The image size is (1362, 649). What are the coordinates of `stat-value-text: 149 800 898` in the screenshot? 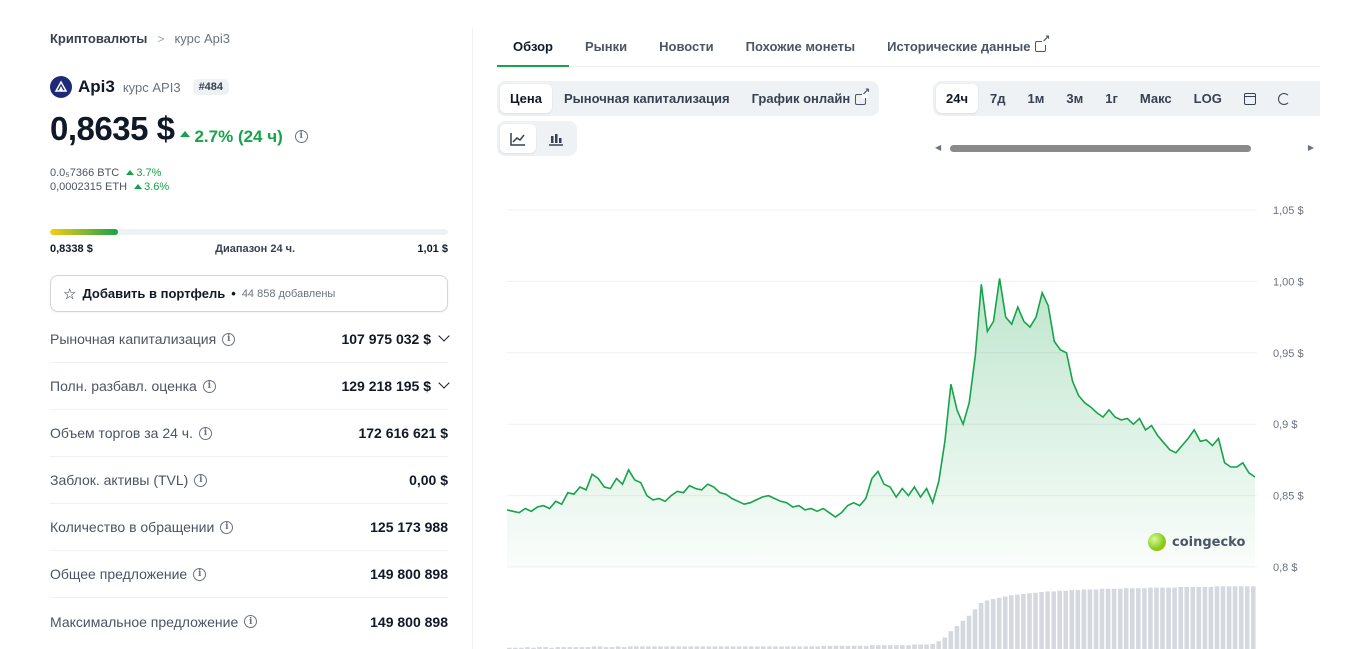 It's located at (409, 574).